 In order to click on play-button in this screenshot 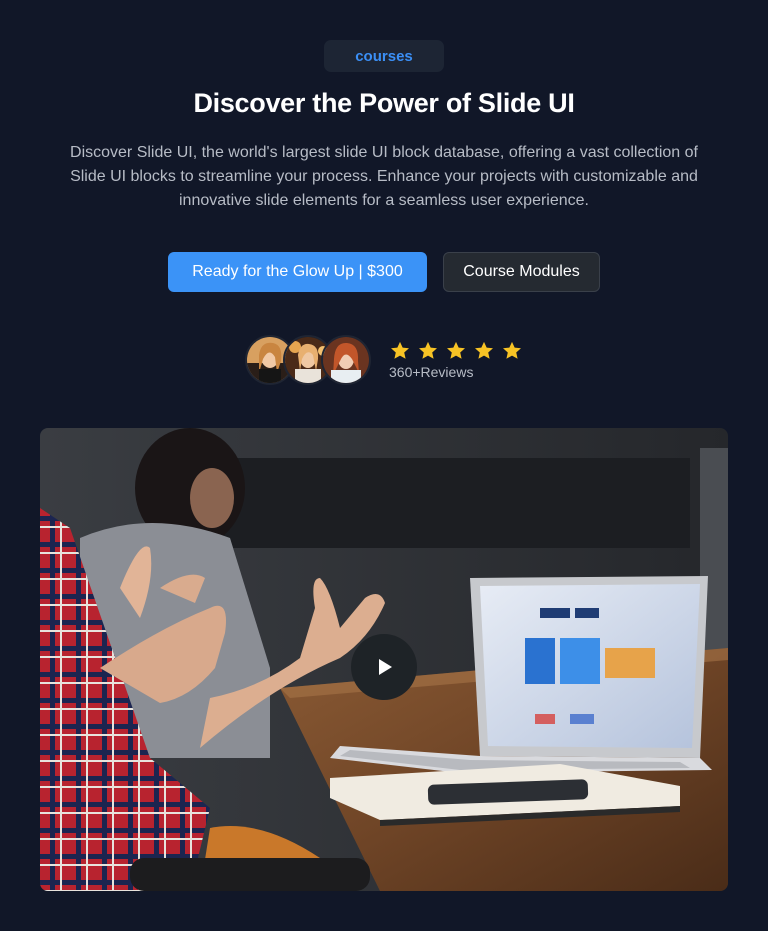, I will do `click(384, 667)`.